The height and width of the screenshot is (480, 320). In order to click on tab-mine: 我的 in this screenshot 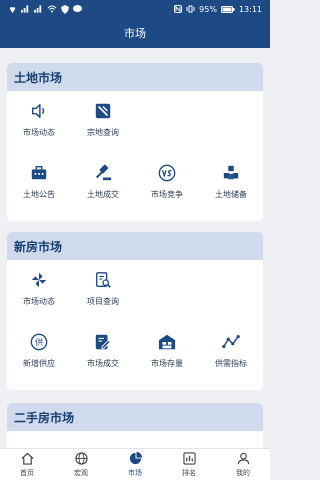, I will do `click(243, 464)`.